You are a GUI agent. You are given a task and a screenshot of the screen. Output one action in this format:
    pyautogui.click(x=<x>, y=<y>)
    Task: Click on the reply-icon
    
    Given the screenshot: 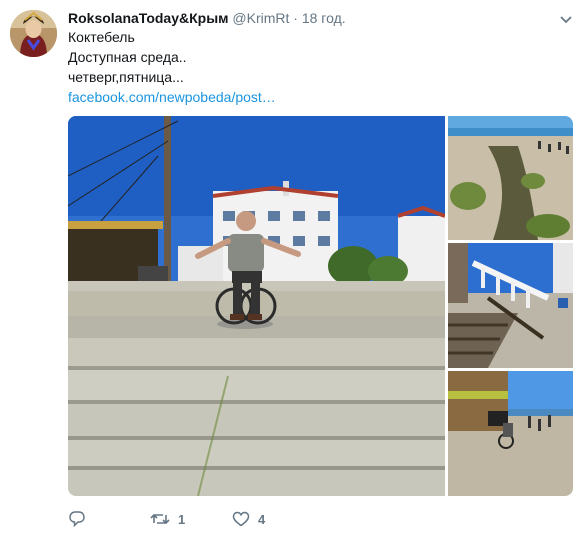 What is the action you would take?
    pyautogui.click(x=77, y=519)
    